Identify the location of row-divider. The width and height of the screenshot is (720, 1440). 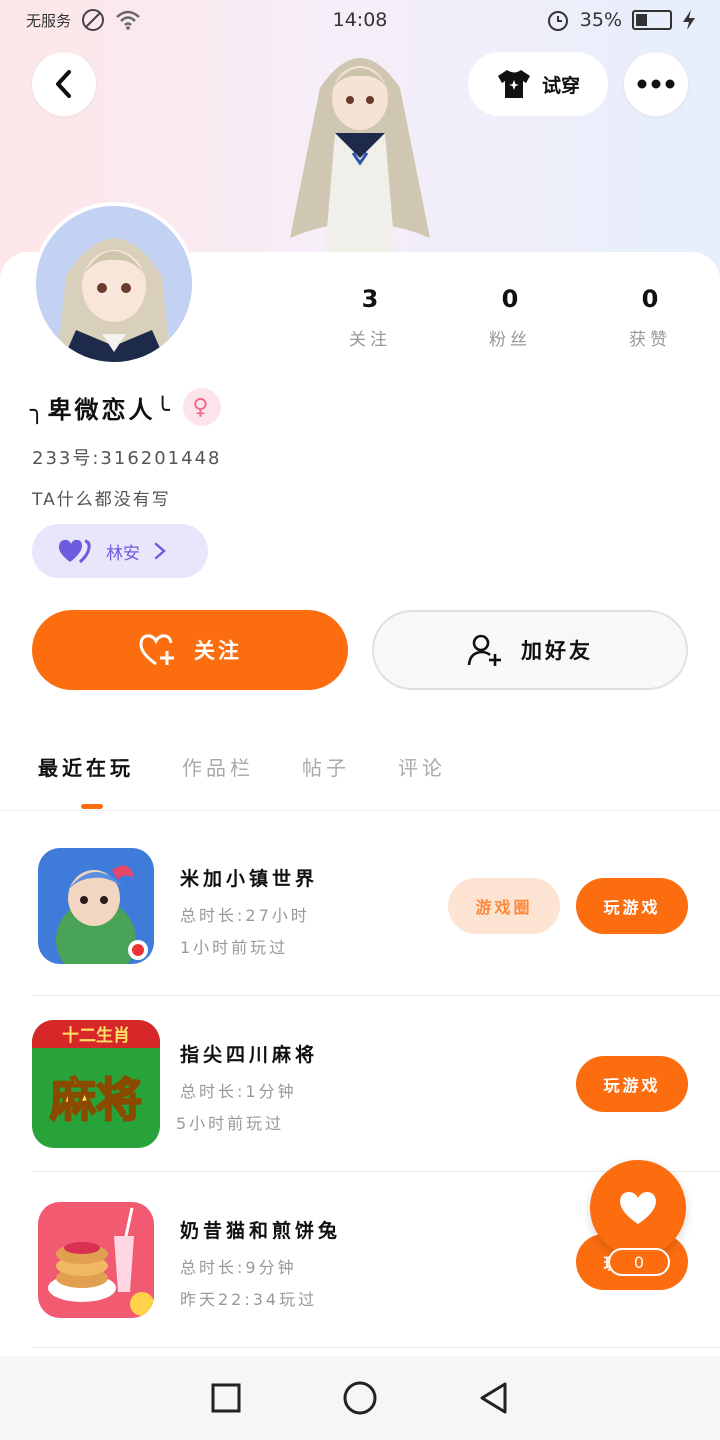
(376, 1347).